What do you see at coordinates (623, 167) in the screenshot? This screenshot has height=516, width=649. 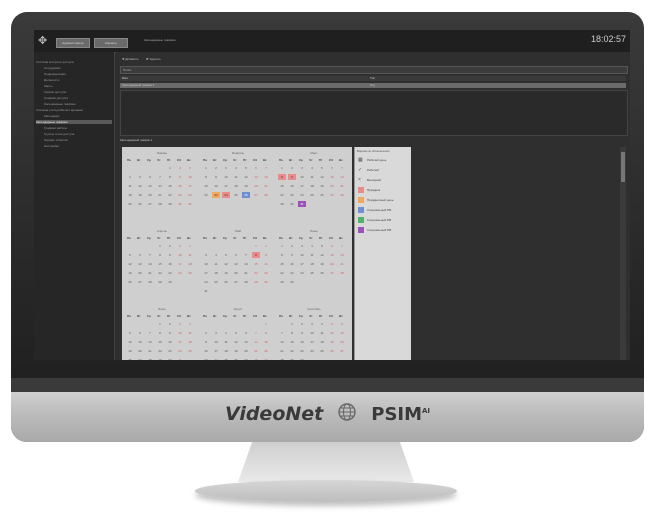 I see `scrollbar-thumb` at bounding box center [623, 167].